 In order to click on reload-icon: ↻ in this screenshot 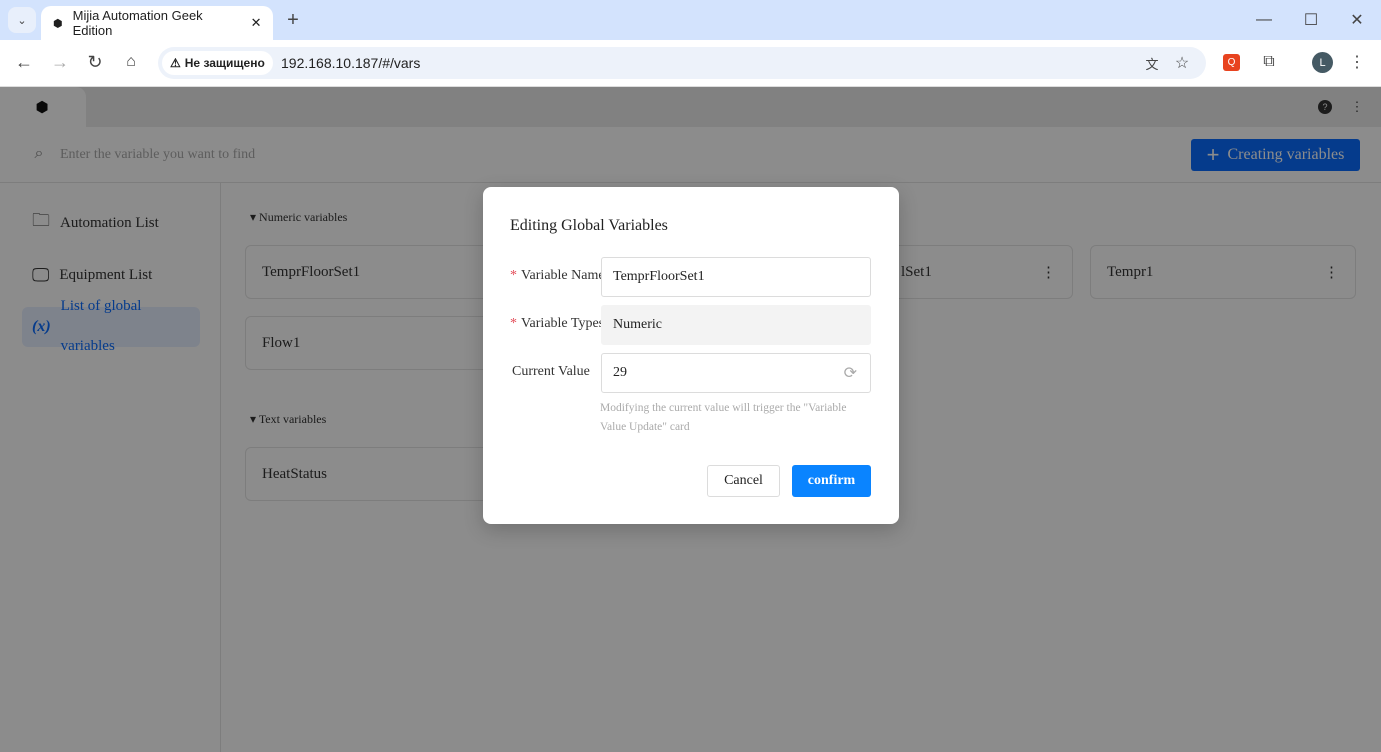, I will do `click(95, 62)`.